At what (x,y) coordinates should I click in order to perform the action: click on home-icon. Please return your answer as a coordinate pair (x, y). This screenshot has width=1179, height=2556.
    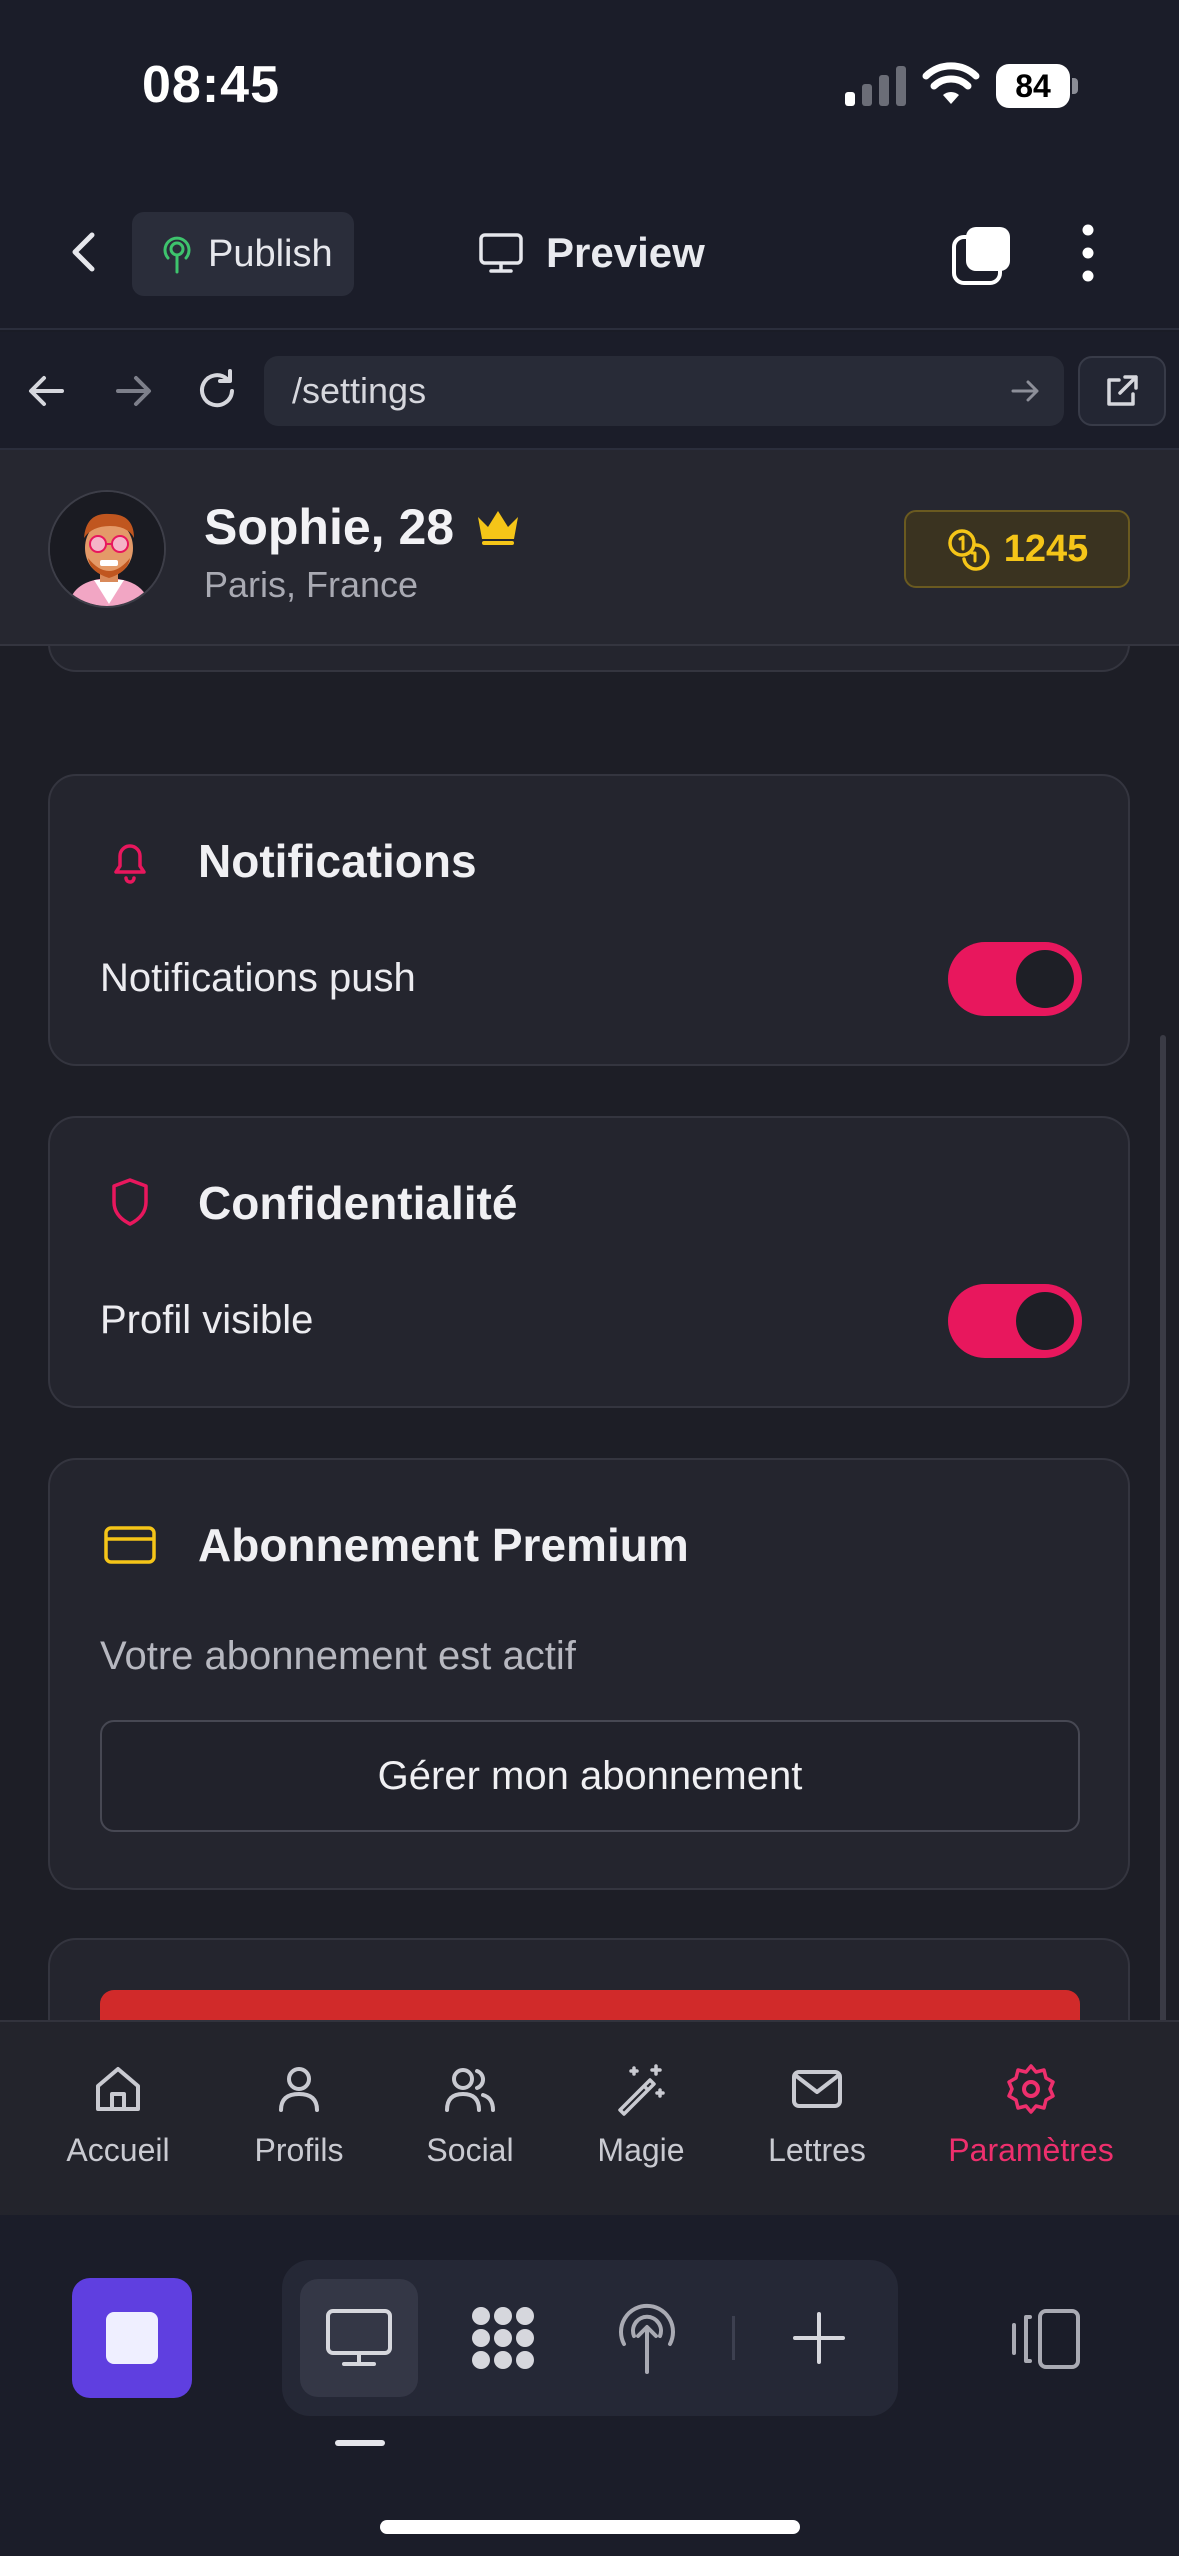
    Looking at the image, I should click on (118, 2089).